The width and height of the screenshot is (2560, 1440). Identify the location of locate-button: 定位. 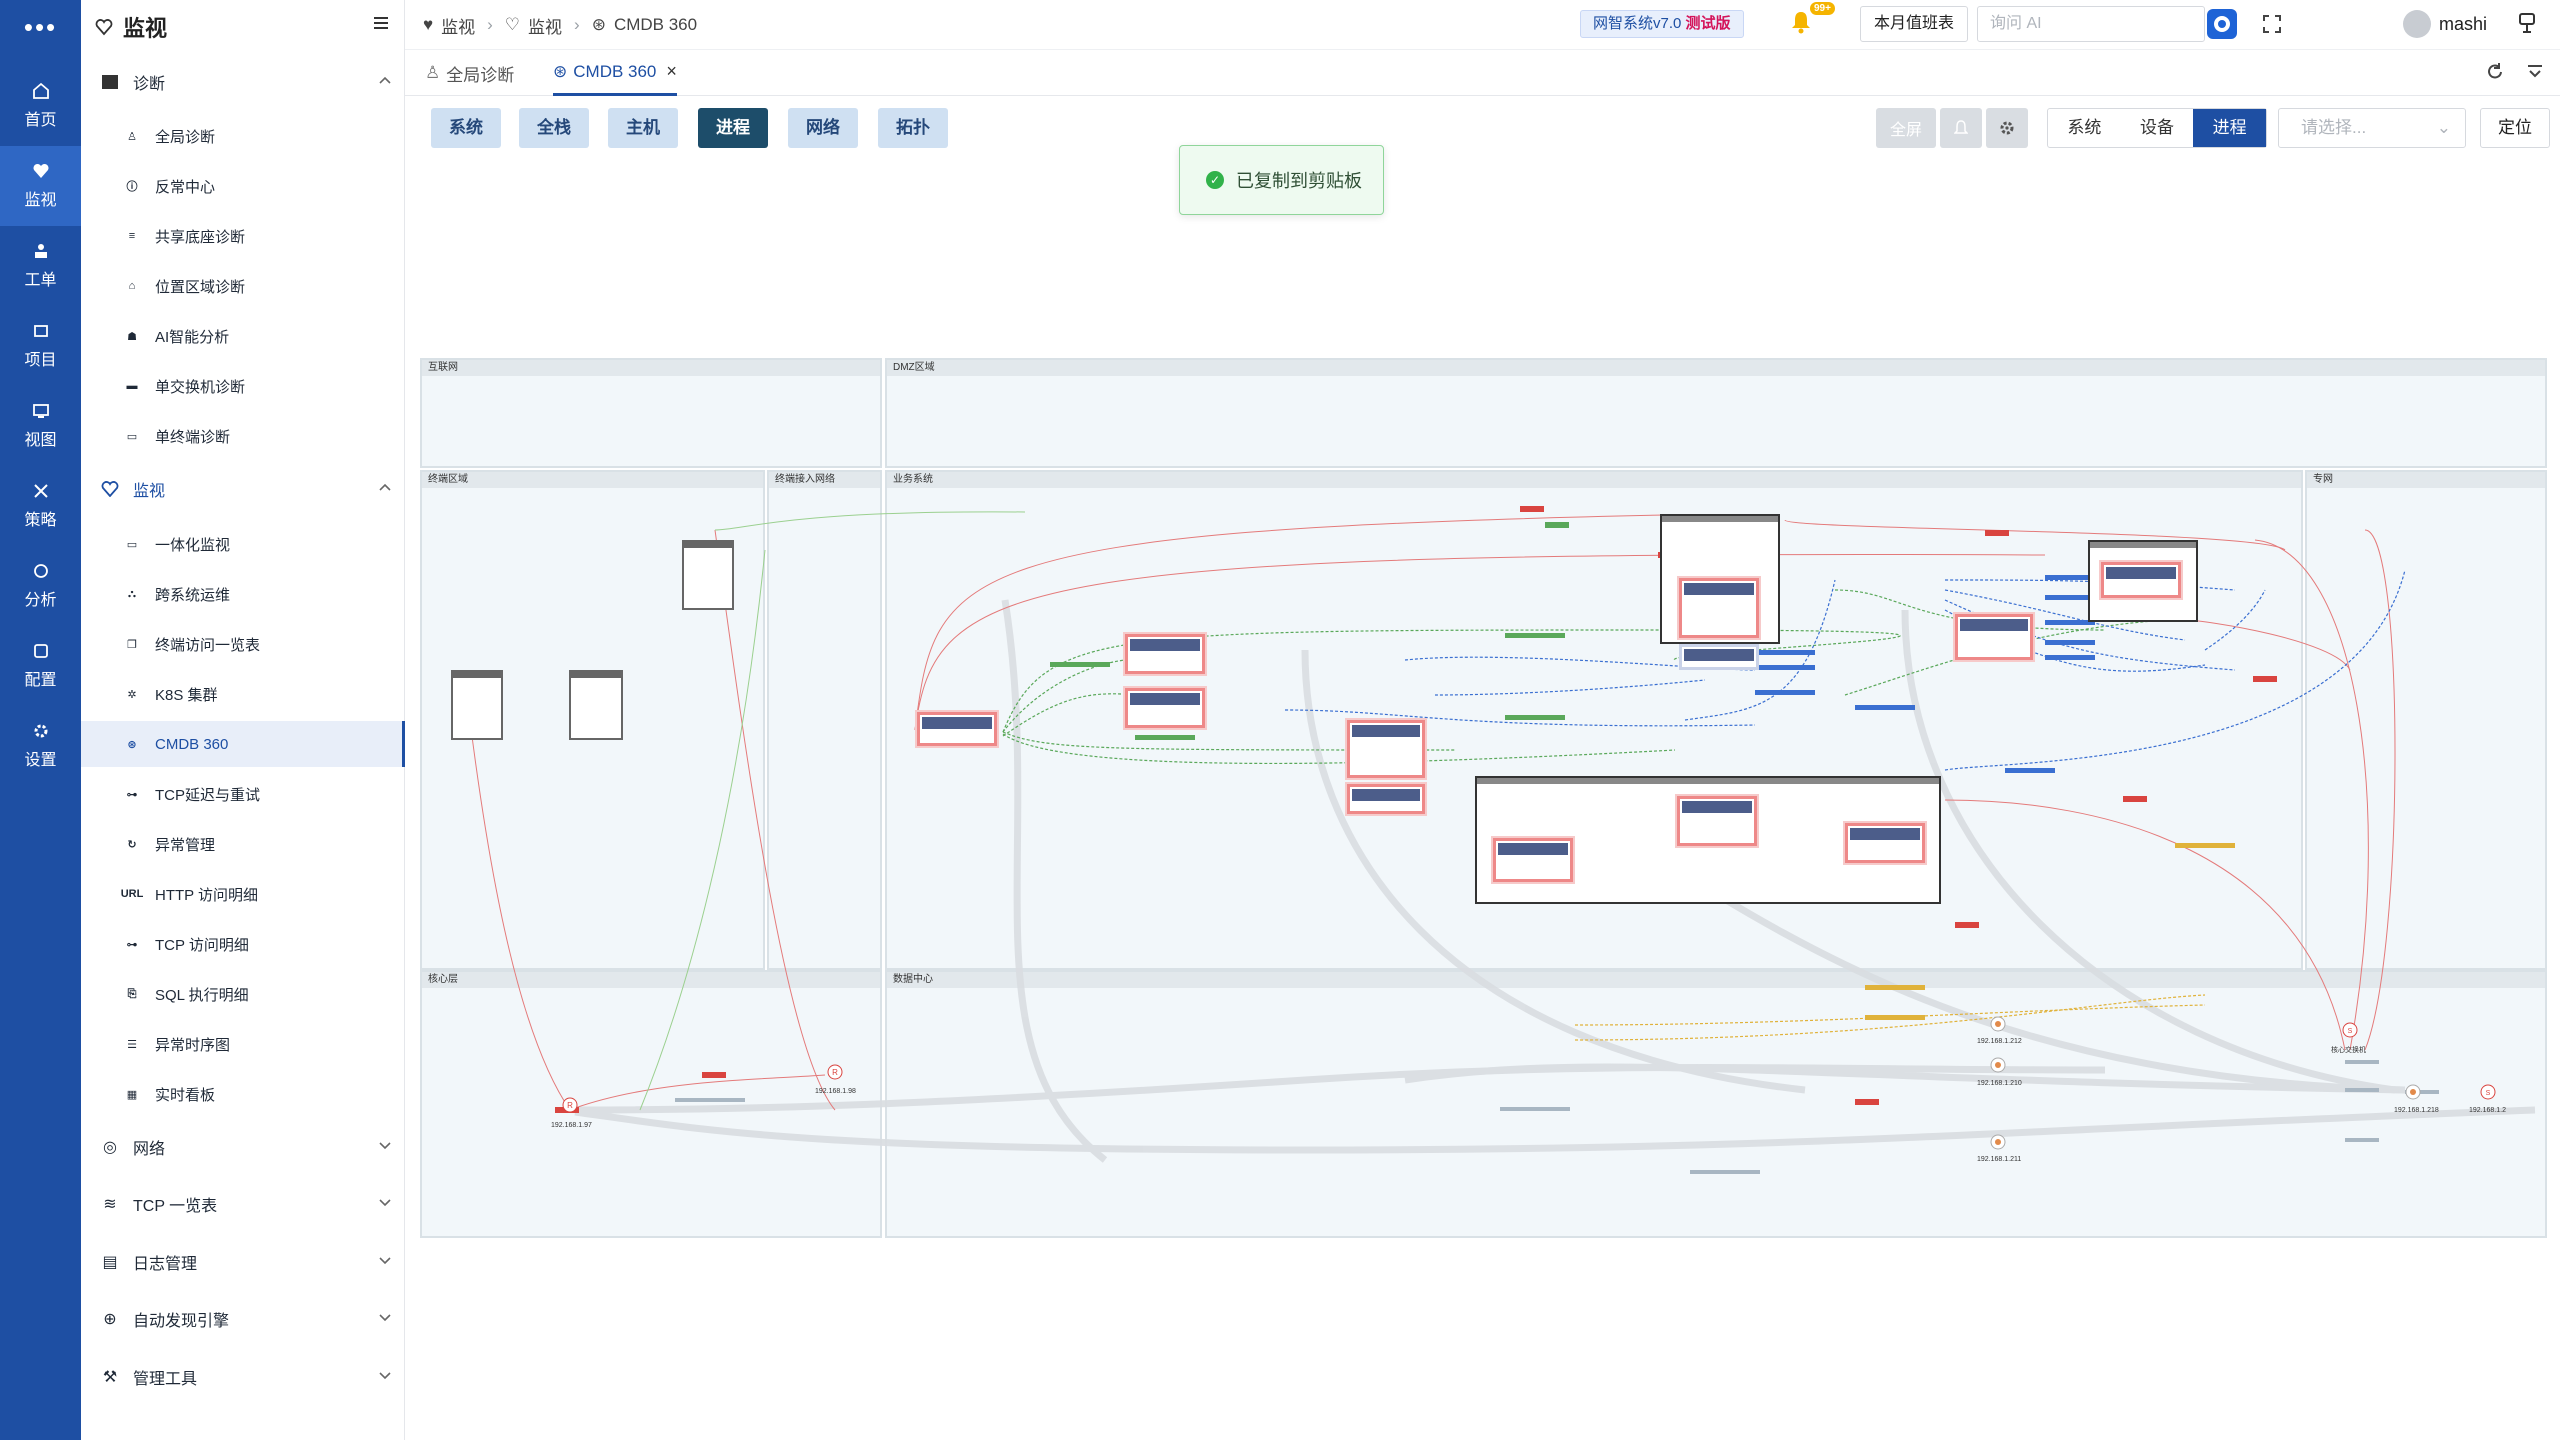
(2515, 128).